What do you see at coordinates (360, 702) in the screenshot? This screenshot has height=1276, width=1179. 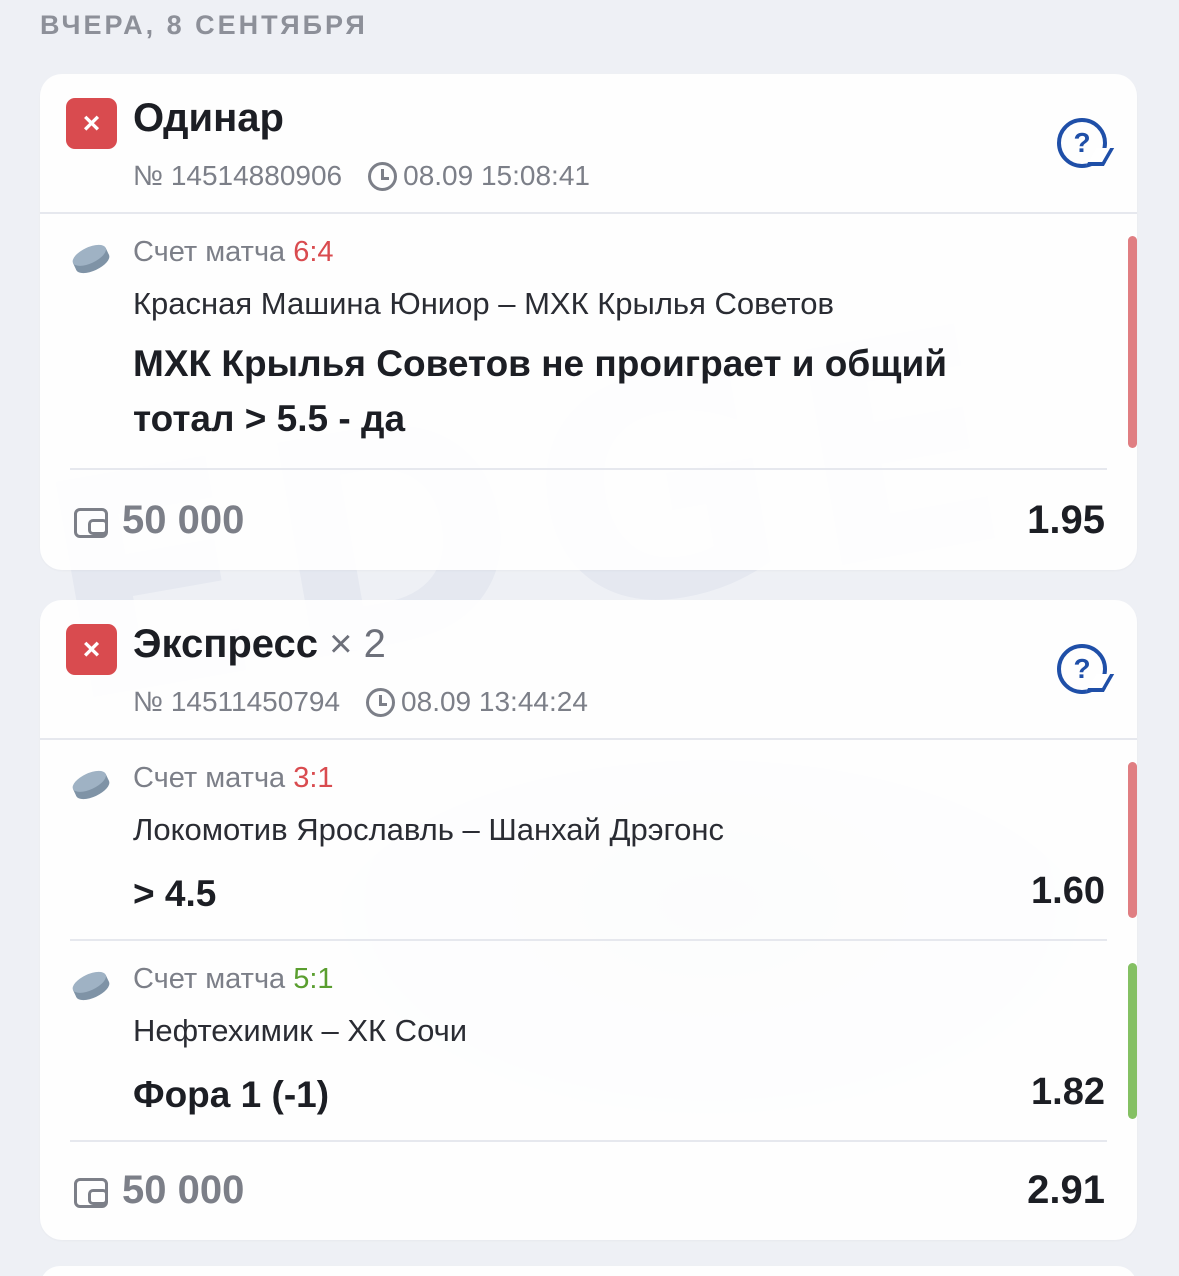 I see `bet-meta: № 14511450794 08.09 13:44:24` at bounding box center [360, 702].